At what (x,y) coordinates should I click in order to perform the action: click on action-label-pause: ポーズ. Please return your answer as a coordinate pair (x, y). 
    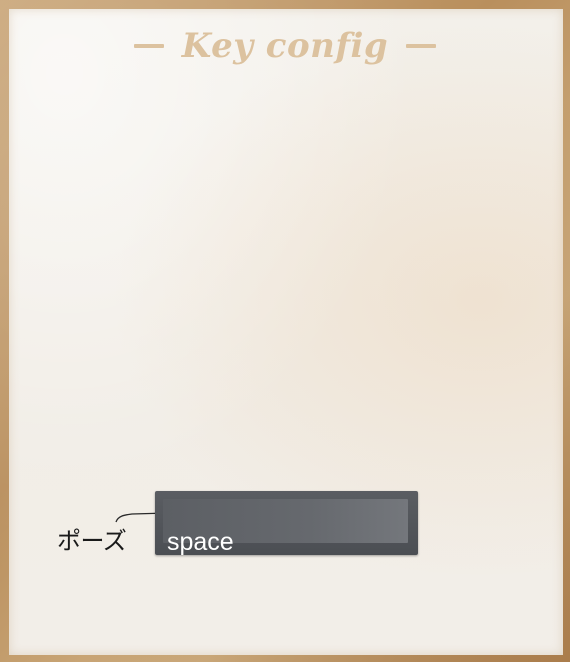
    Looking at the image, I should click on (92, 541).